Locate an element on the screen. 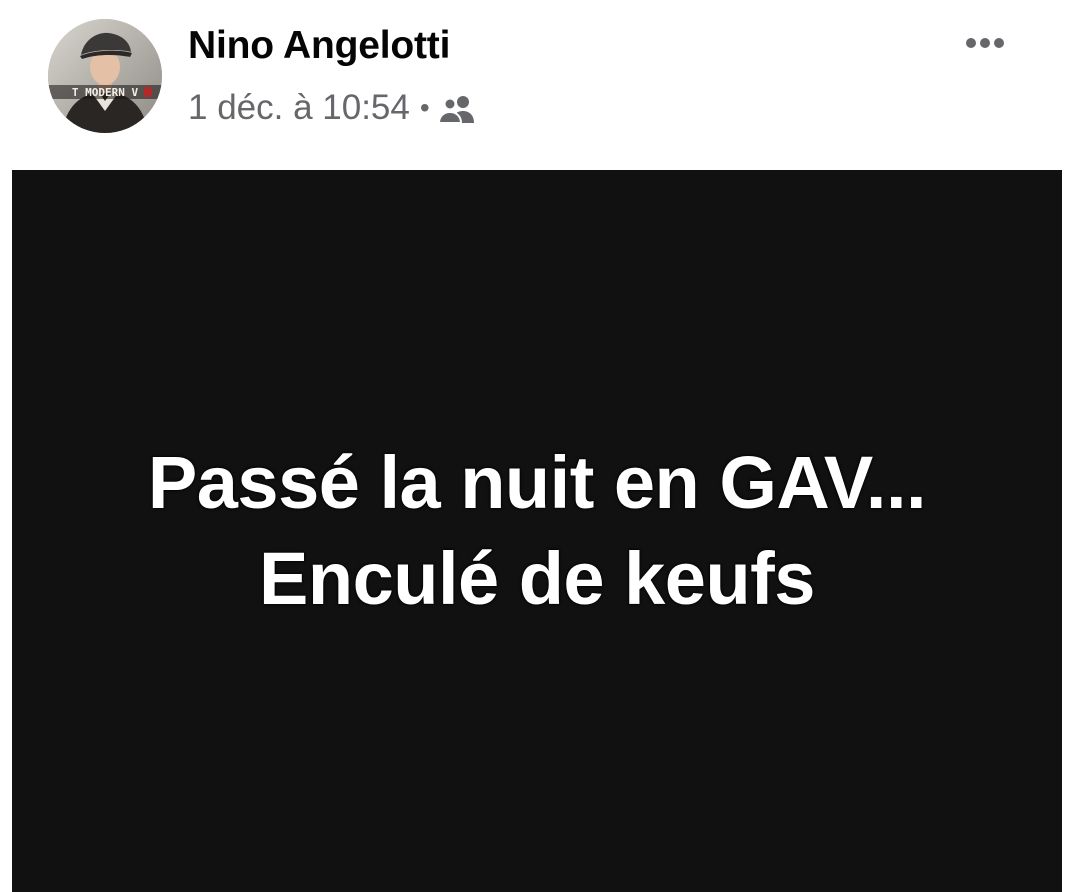  post-meta: 1 déc. à 10:54 • is located at coordinates (332, 108).